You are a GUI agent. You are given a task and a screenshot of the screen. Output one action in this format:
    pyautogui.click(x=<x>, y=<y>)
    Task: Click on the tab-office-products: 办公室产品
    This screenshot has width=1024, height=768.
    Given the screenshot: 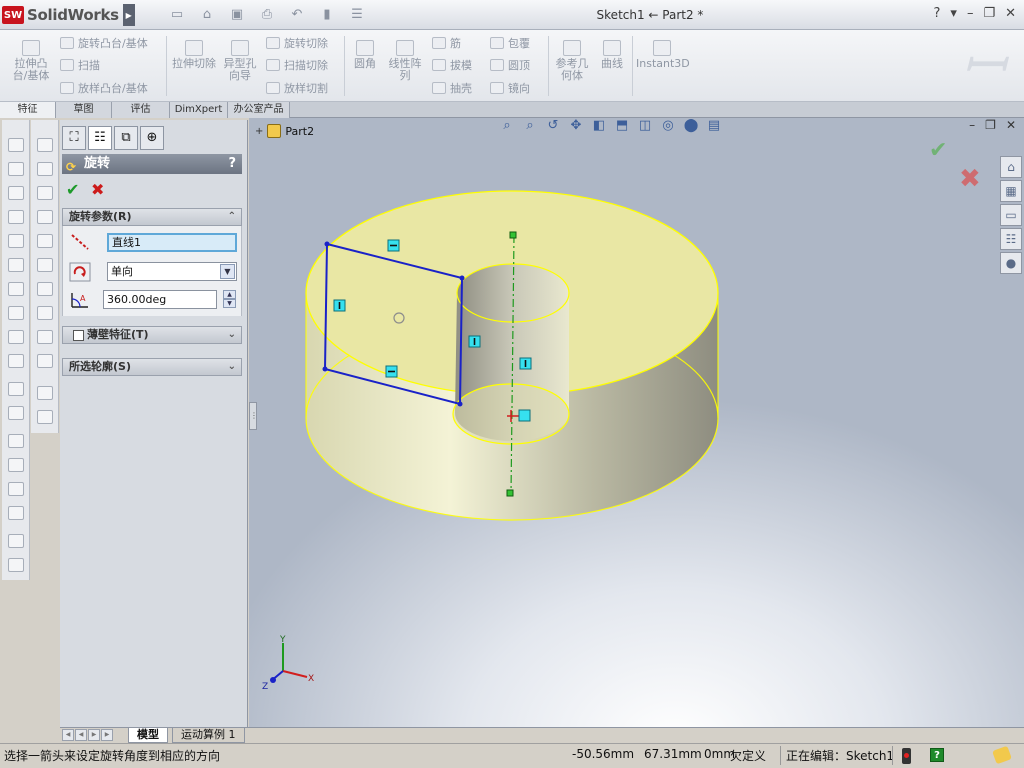 What is the action you would take?
    pyautogui.click(x=259, y=110)
    